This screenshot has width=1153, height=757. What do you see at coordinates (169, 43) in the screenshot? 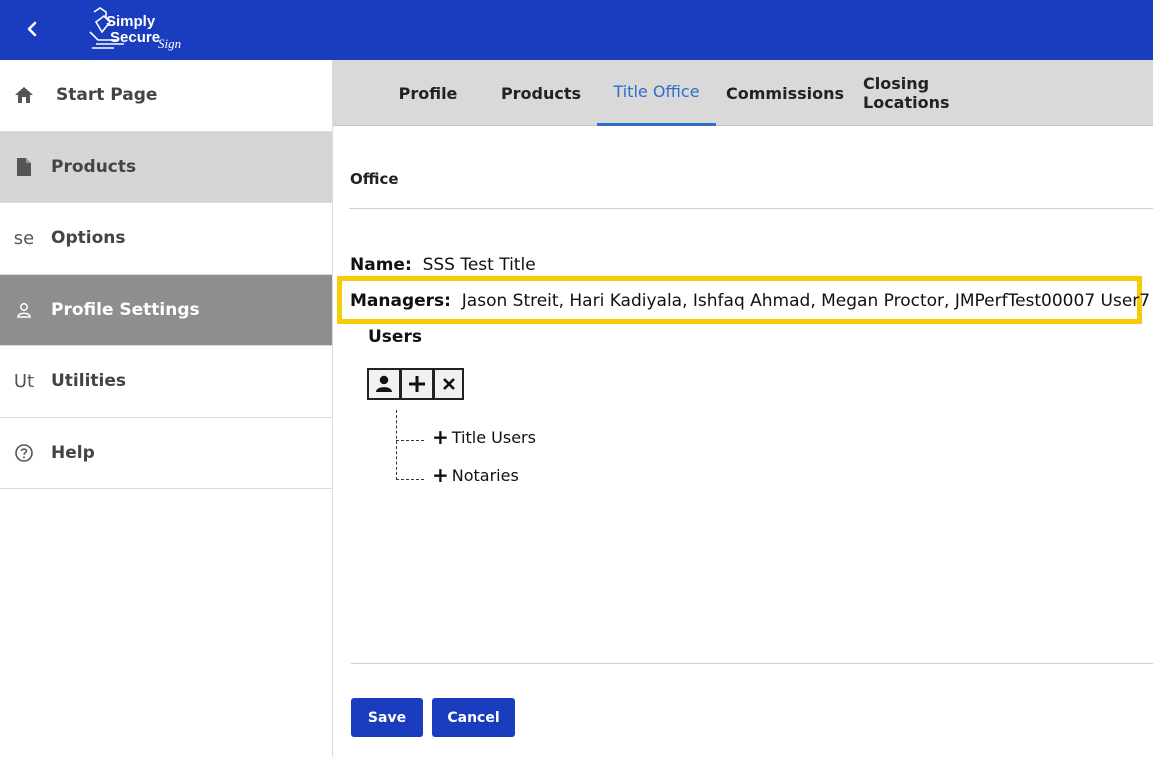
I see `svg-text: Sign` at bounding box center [169, 43].